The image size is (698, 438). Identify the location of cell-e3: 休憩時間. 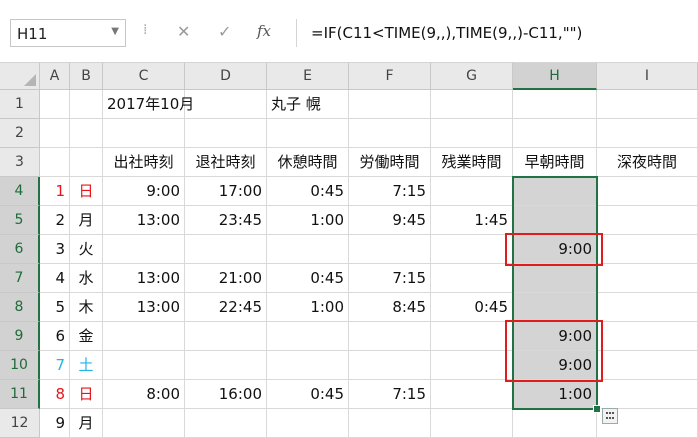
(308, 162).